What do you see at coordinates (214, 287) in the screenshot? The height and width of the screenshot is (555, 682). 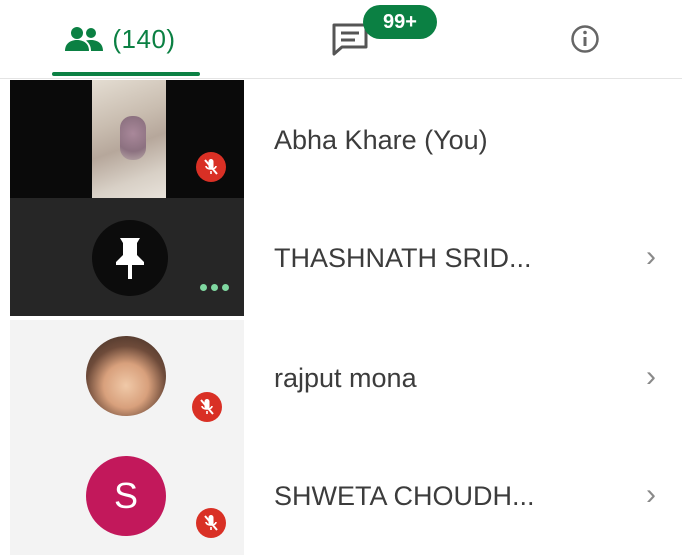 I see `more-options-icon` at bounding box center [214, 287].